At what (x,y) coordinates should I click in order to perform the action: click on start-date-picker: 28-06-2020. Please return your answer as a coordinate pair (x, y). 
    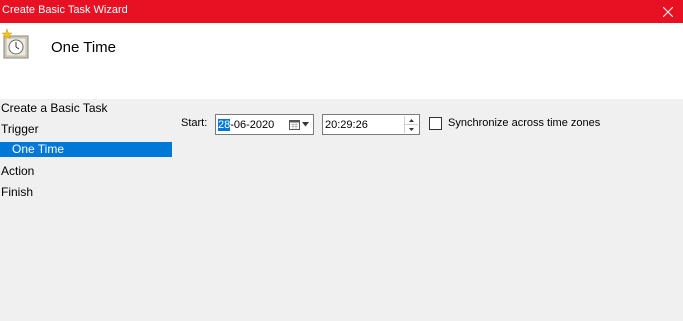
    Looking at the image, I should click on (264, 124).